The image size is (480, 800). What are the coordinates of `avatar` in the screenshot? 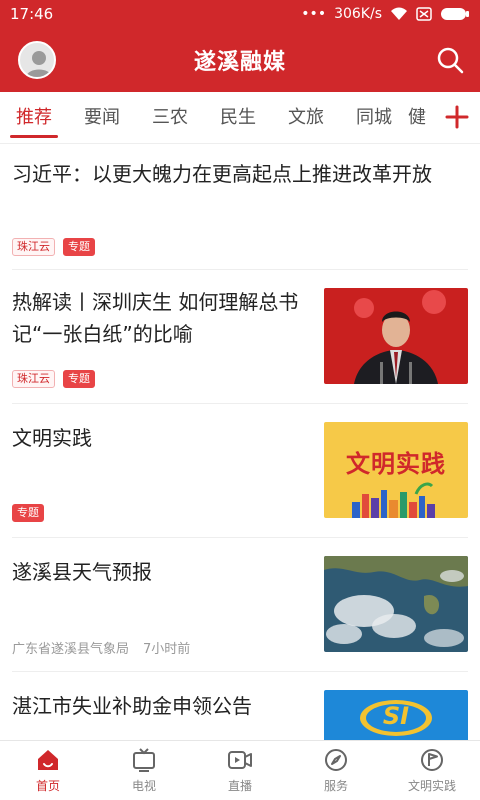 It's located at (37, 60).